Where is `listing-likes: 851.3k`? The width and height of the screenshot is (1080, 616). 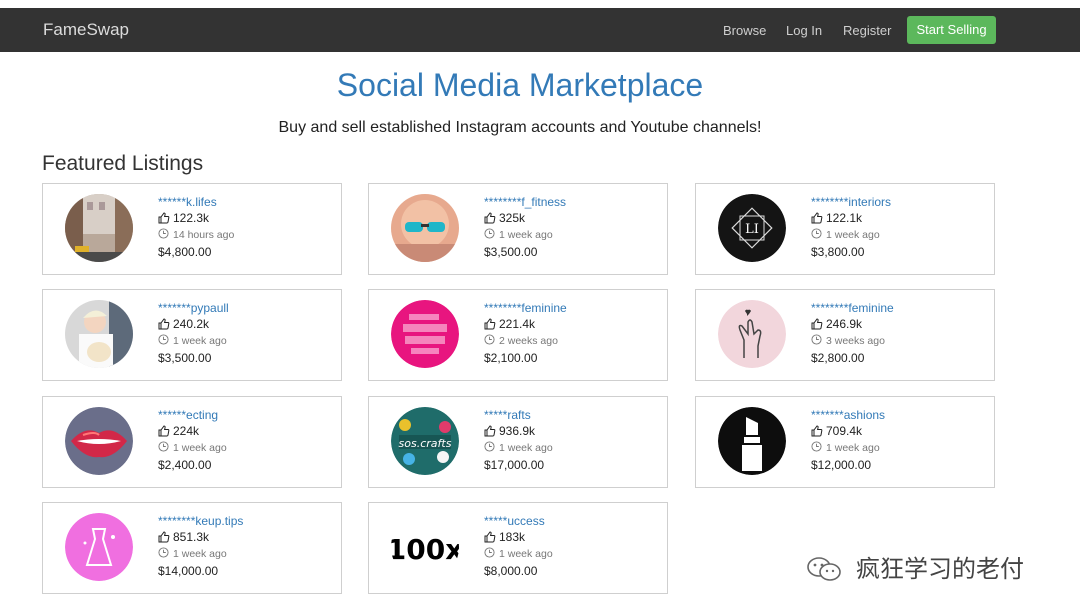
listing-likes: 851.3k is located at coordinates (200, 537).